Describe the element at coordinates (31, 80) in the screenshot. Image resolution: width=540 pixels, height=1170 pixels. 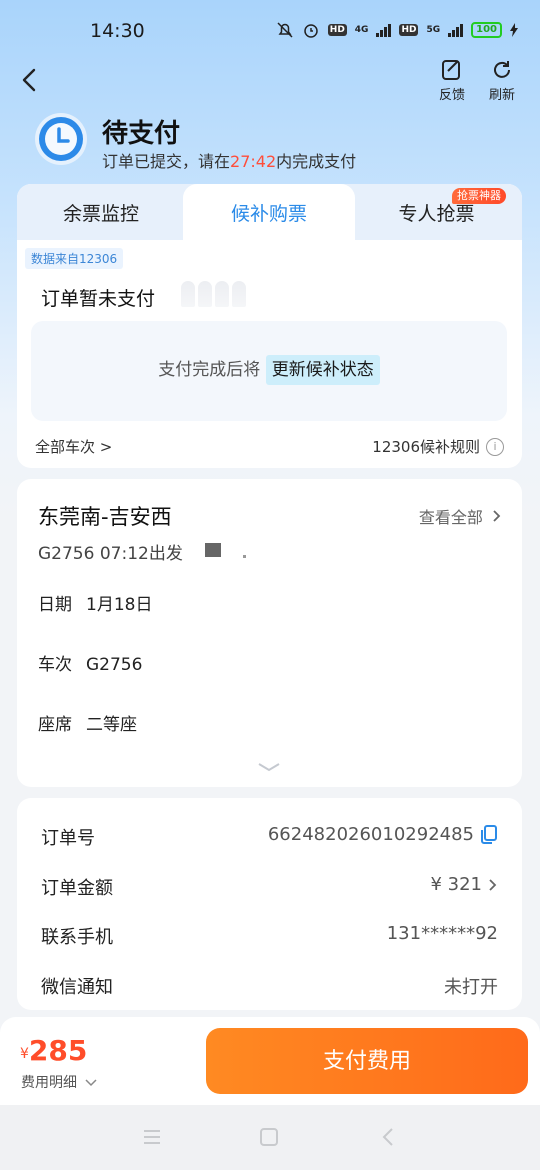
I see `back-arrow-icon` at that location.